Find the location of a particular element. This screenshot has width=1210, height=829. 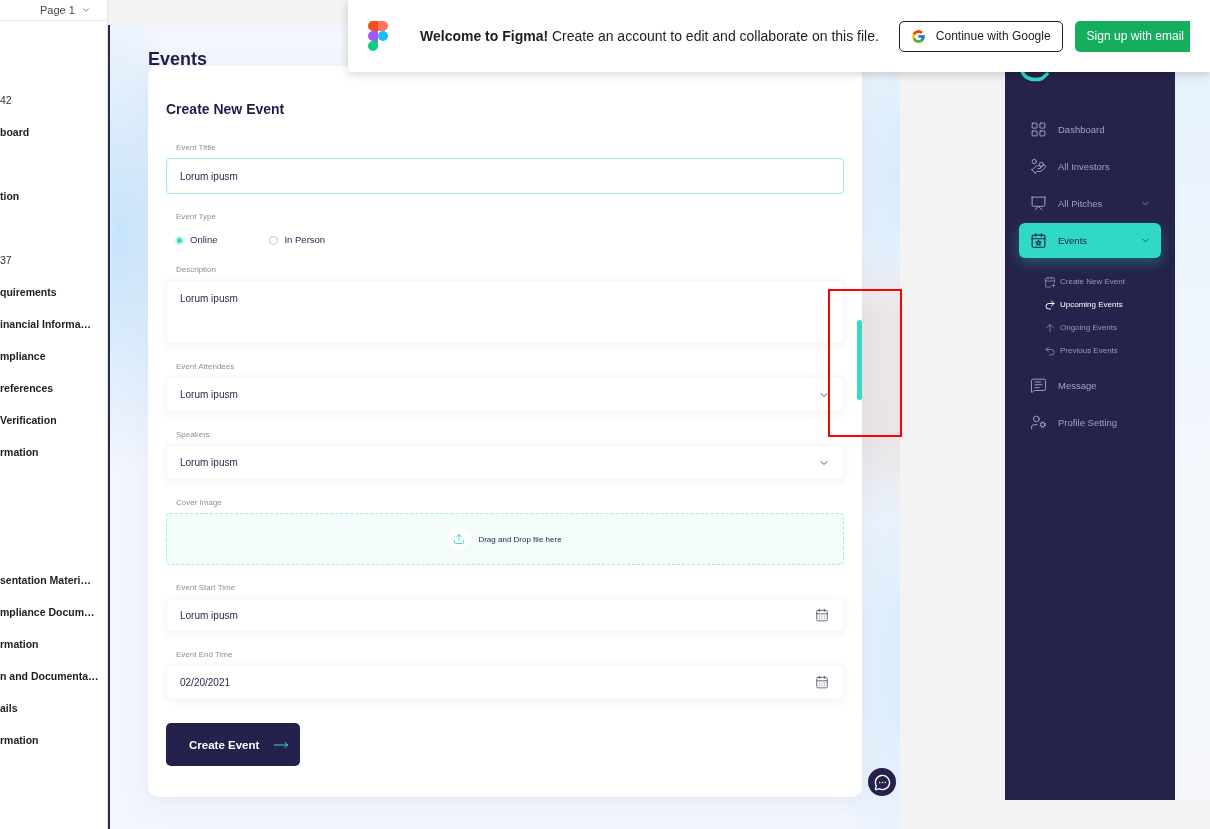

layer-item: quirements is located at coordinates (28, 292).